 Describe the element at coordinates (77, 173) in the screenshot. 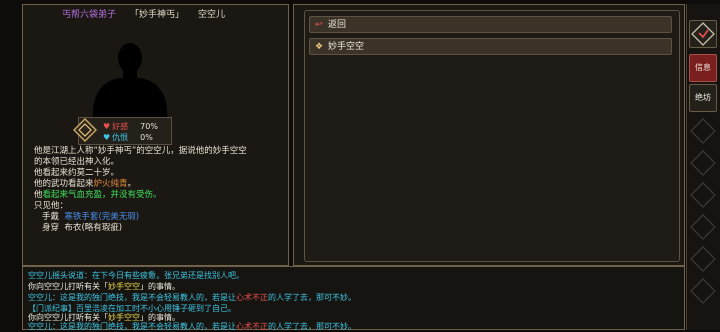

I see `desc-line: 他看起来约莫二十岁。` at that location.